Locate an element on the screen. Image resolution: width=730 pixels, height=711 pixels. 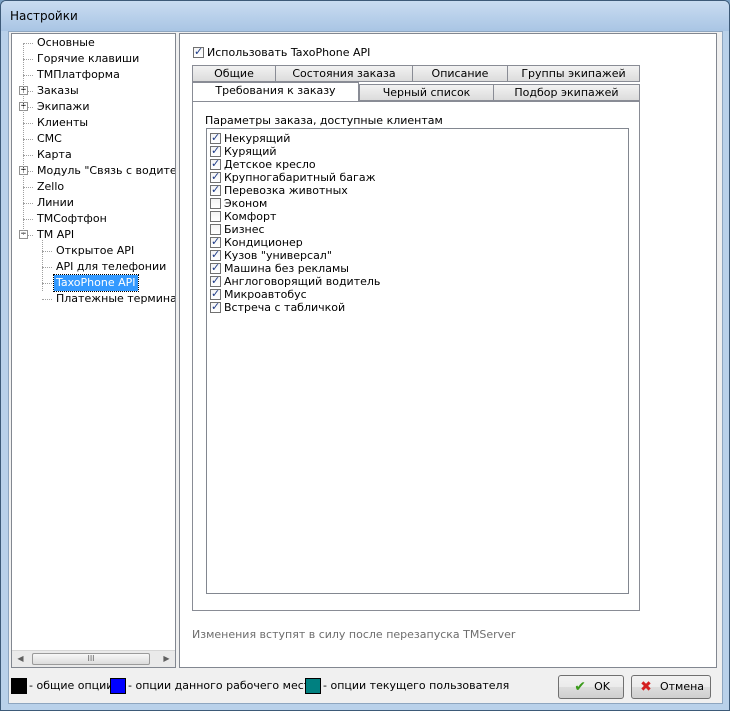
param-item: Встреча с табличкой is located at coordinates (278, 307).